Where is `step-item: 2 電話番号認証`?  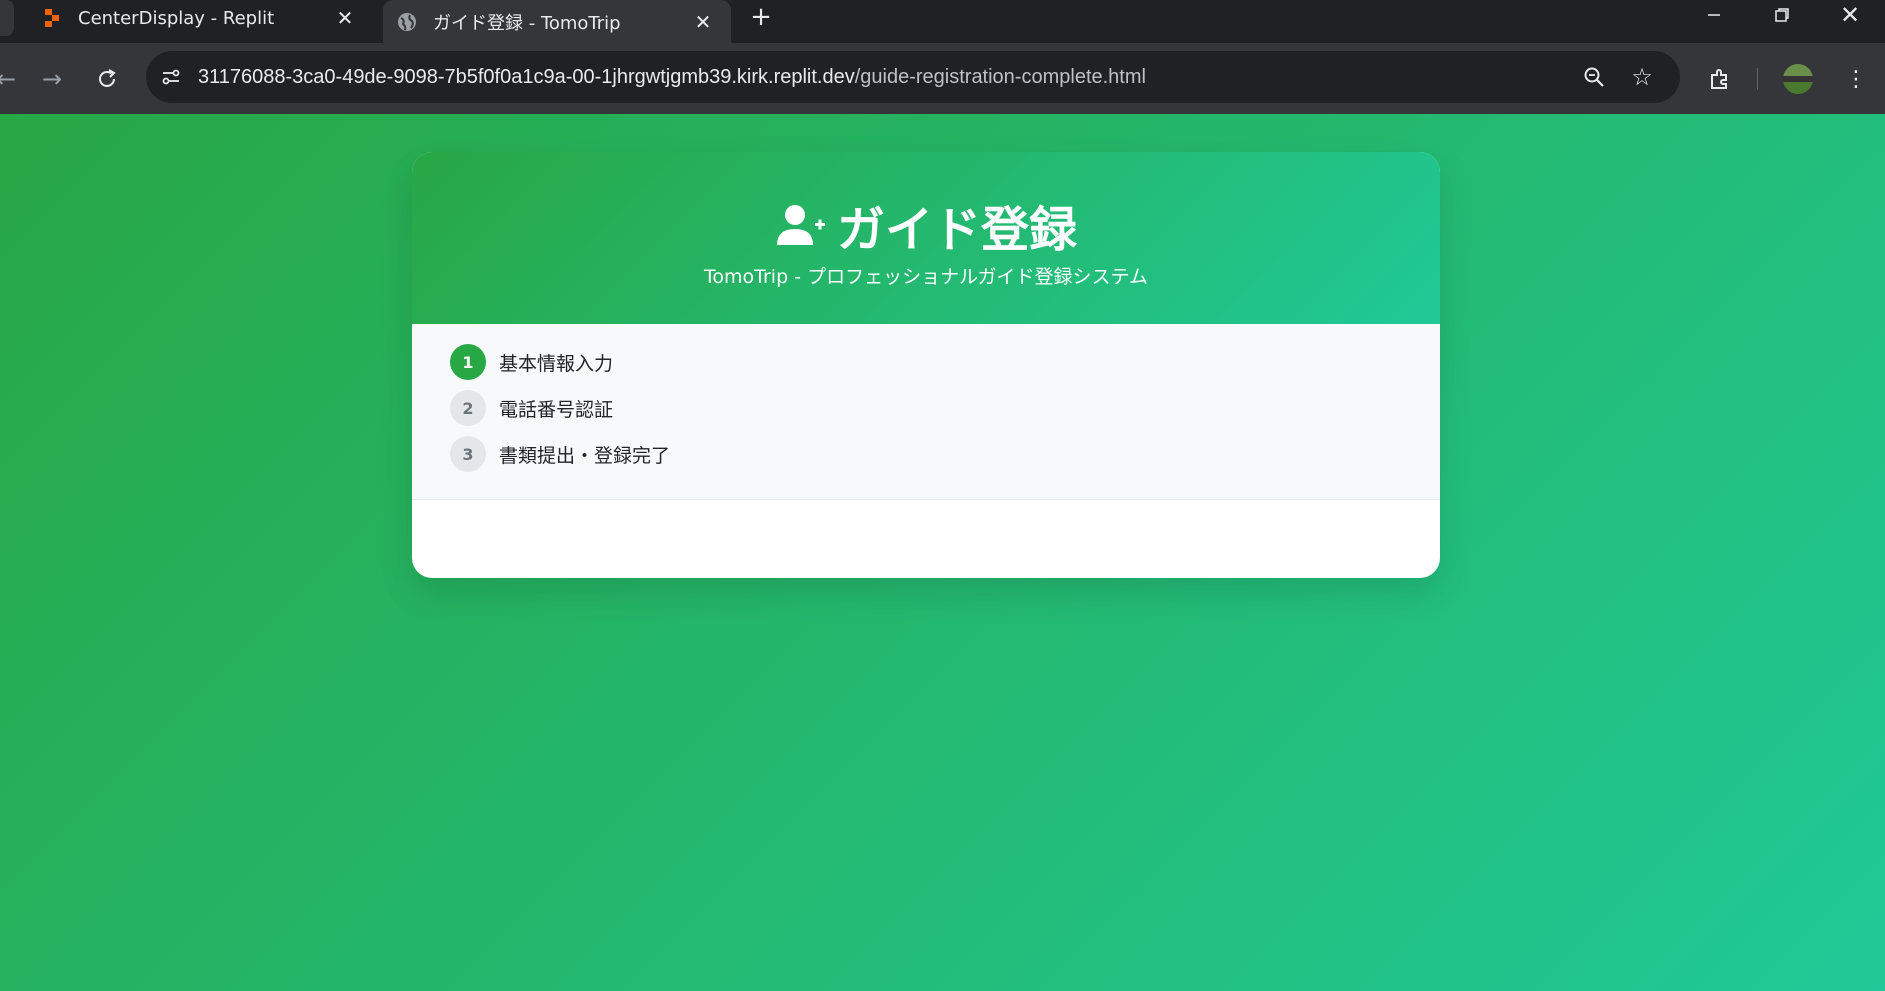 step-item: 2 電話番号認証 is located at coordinates (945, 408).